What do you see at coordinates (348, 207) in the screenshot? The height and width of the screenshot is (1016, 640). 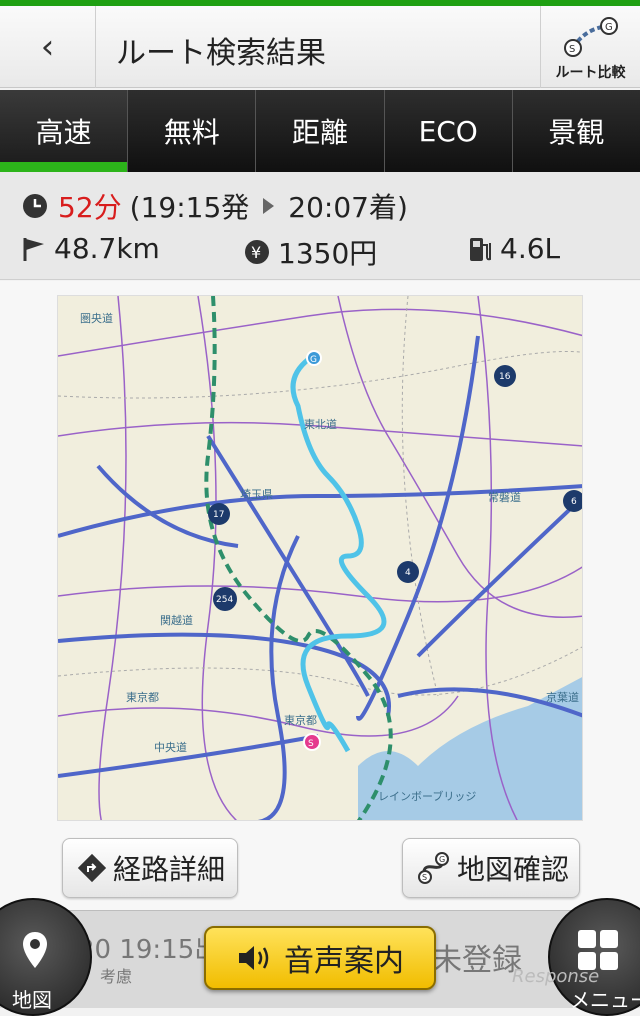 I see `arrive-time: 20:07着)` at bounding box center [348, 207].